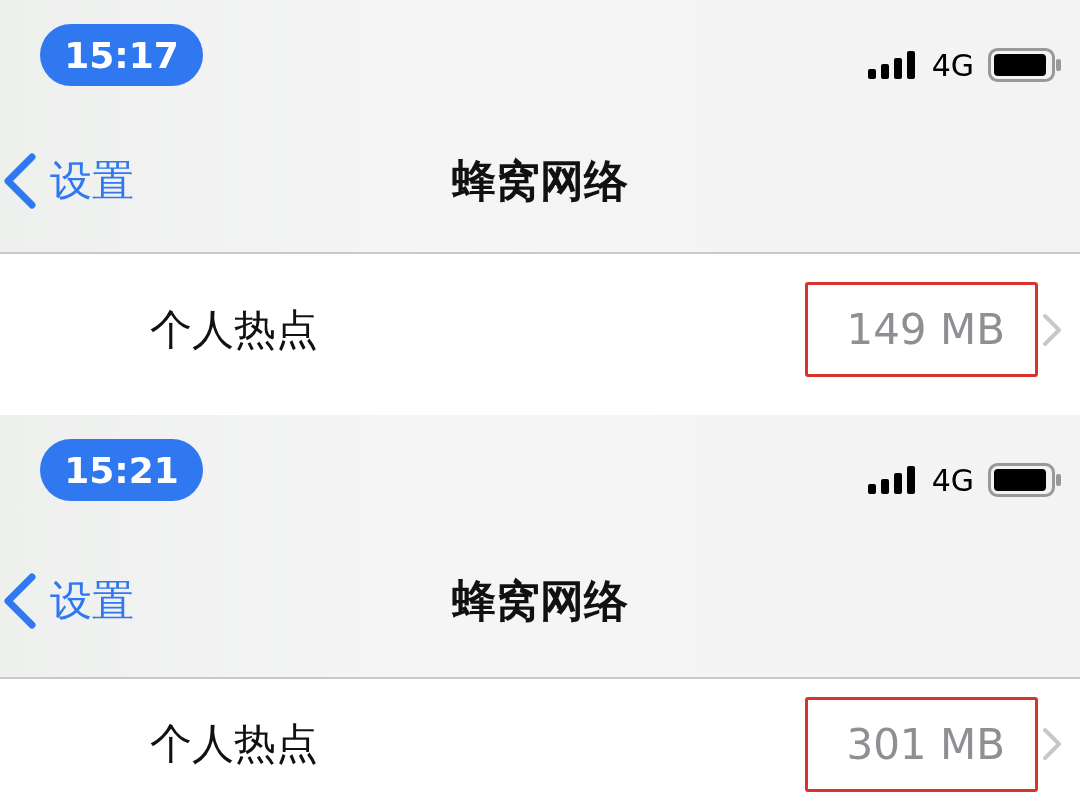  Describe the element at coordinates (121, 55) in the screenshot. I see `status-time: 15:17` at that location.